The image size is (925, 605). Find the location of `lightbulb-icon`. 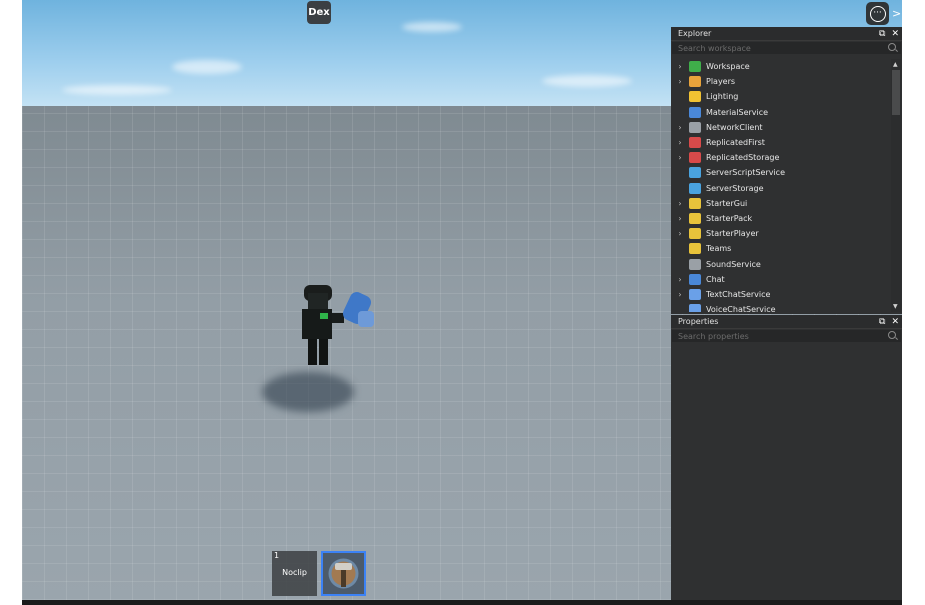

lightbulb-icon is located at coordinates (695, 97).